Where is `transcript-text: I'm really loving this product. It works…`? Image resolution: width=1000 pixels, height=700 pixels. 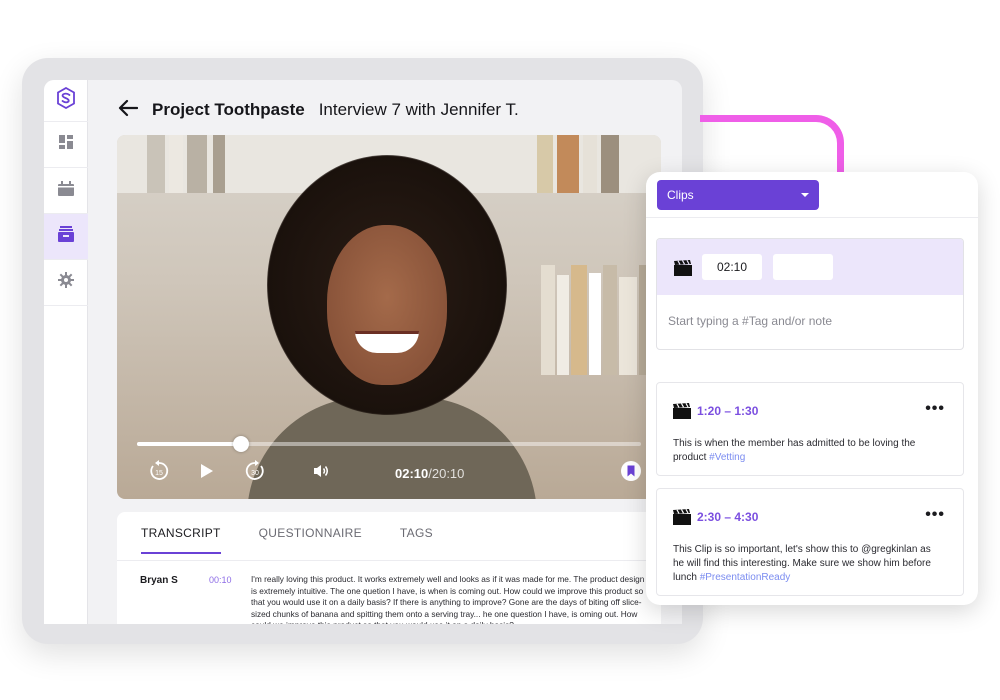 transcript-text: I'm really loving this product. It works… is located at coordinates (448, 599).